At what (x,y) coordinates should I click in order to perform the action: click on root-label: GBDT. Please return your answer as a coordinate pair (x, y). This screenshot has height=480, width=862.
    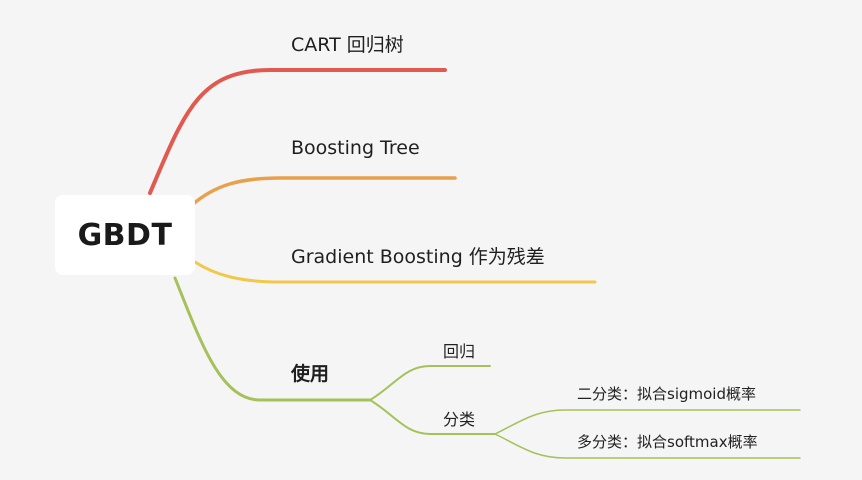
    Looking at the image, I should click on (125, 235).